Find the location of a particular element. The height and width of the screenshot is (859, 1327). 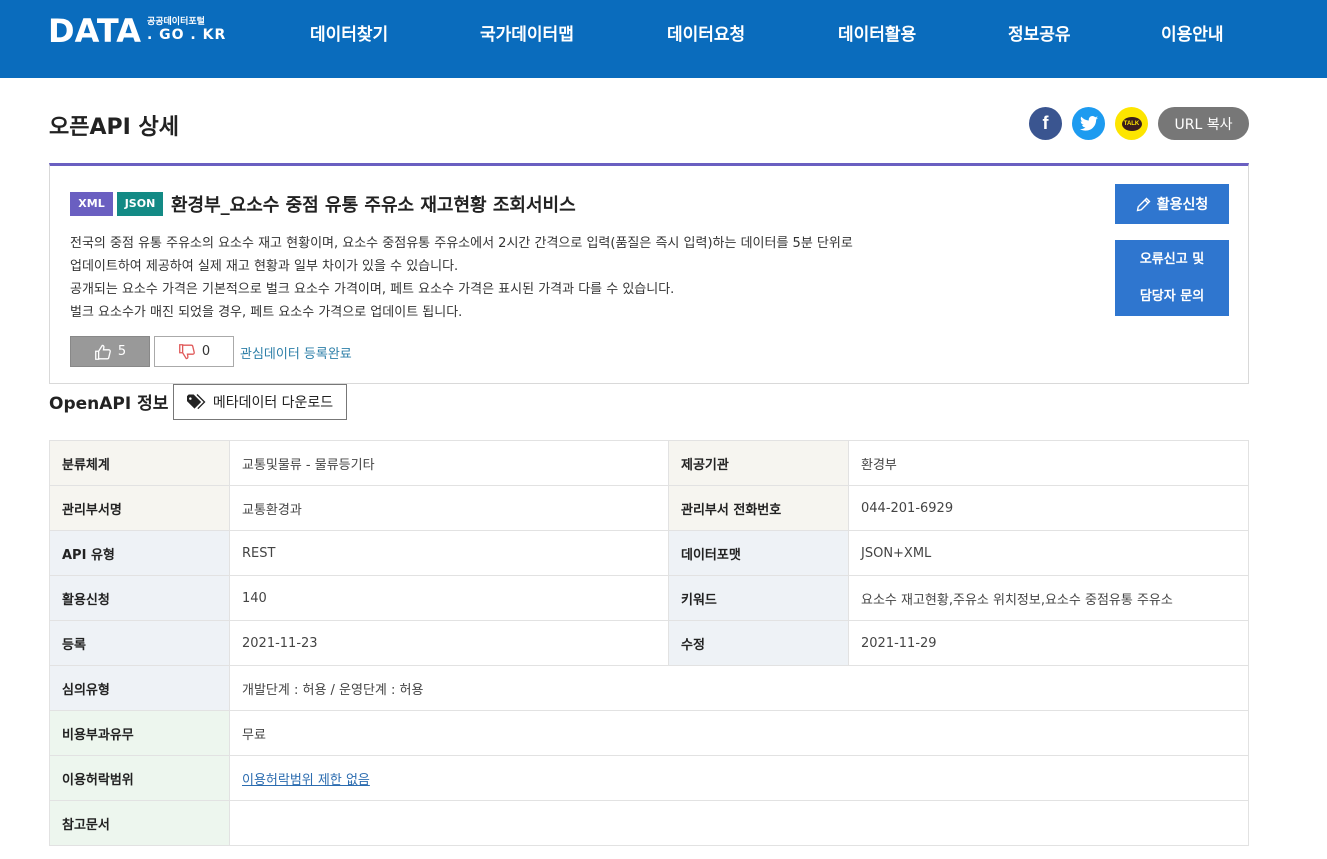

favorite-data-link: 관심데이터 등록완료 is located at coordinates (296, 352).